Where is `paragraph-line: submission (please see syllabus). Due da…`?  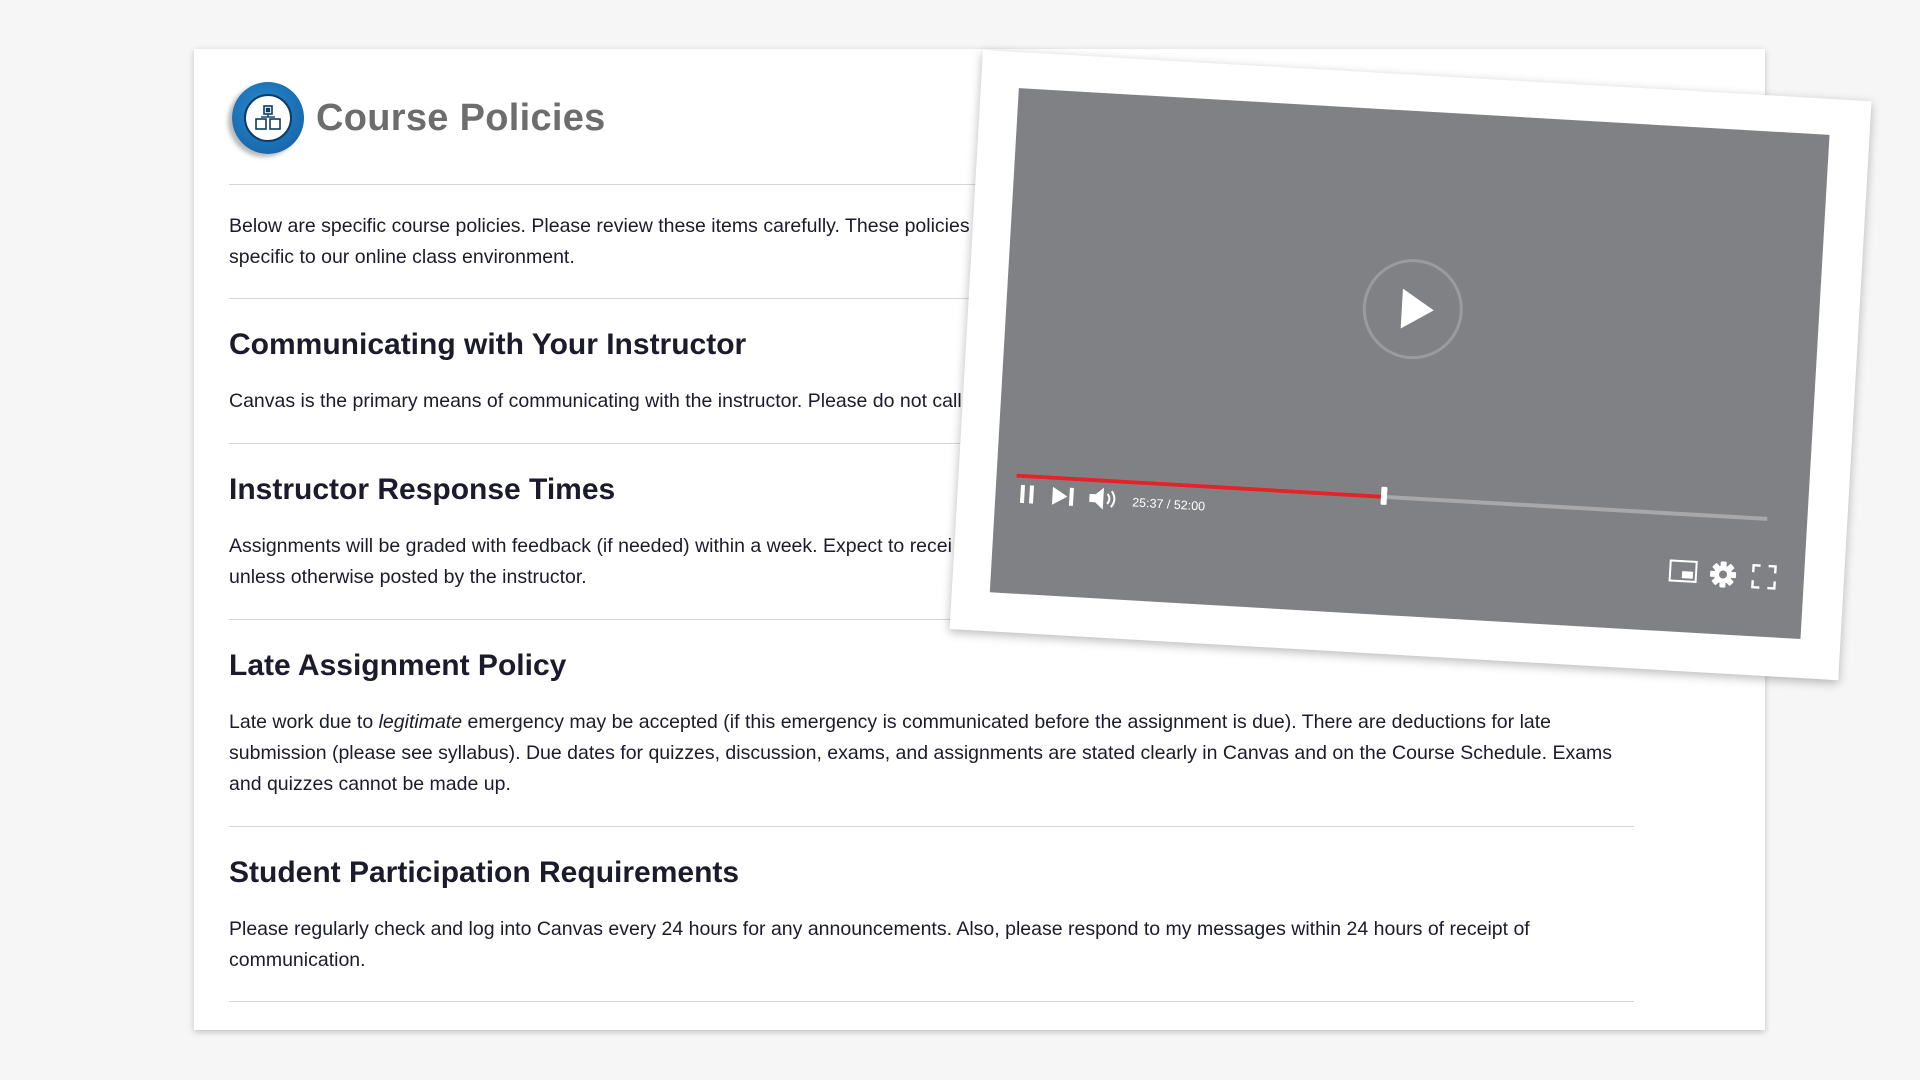
paragraph-line: submission (please see syllabus). Due da… is located at coordinates (921, 753).